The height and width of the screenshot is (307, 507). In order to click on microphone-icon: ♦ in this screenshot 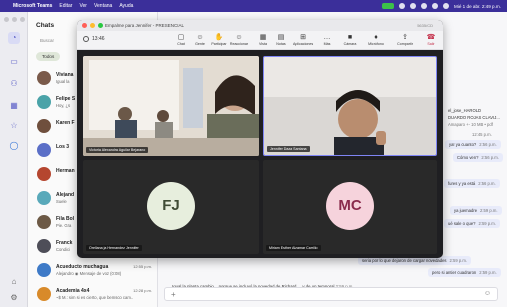, I will do `click(376, 37)`.